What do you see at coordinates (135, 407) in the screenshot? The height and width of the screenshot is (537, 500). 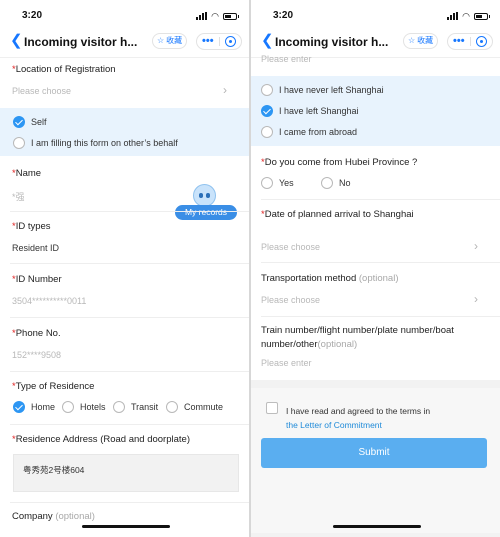 I see `residence-option-transit: Transit` at bounding box center [135, 407].